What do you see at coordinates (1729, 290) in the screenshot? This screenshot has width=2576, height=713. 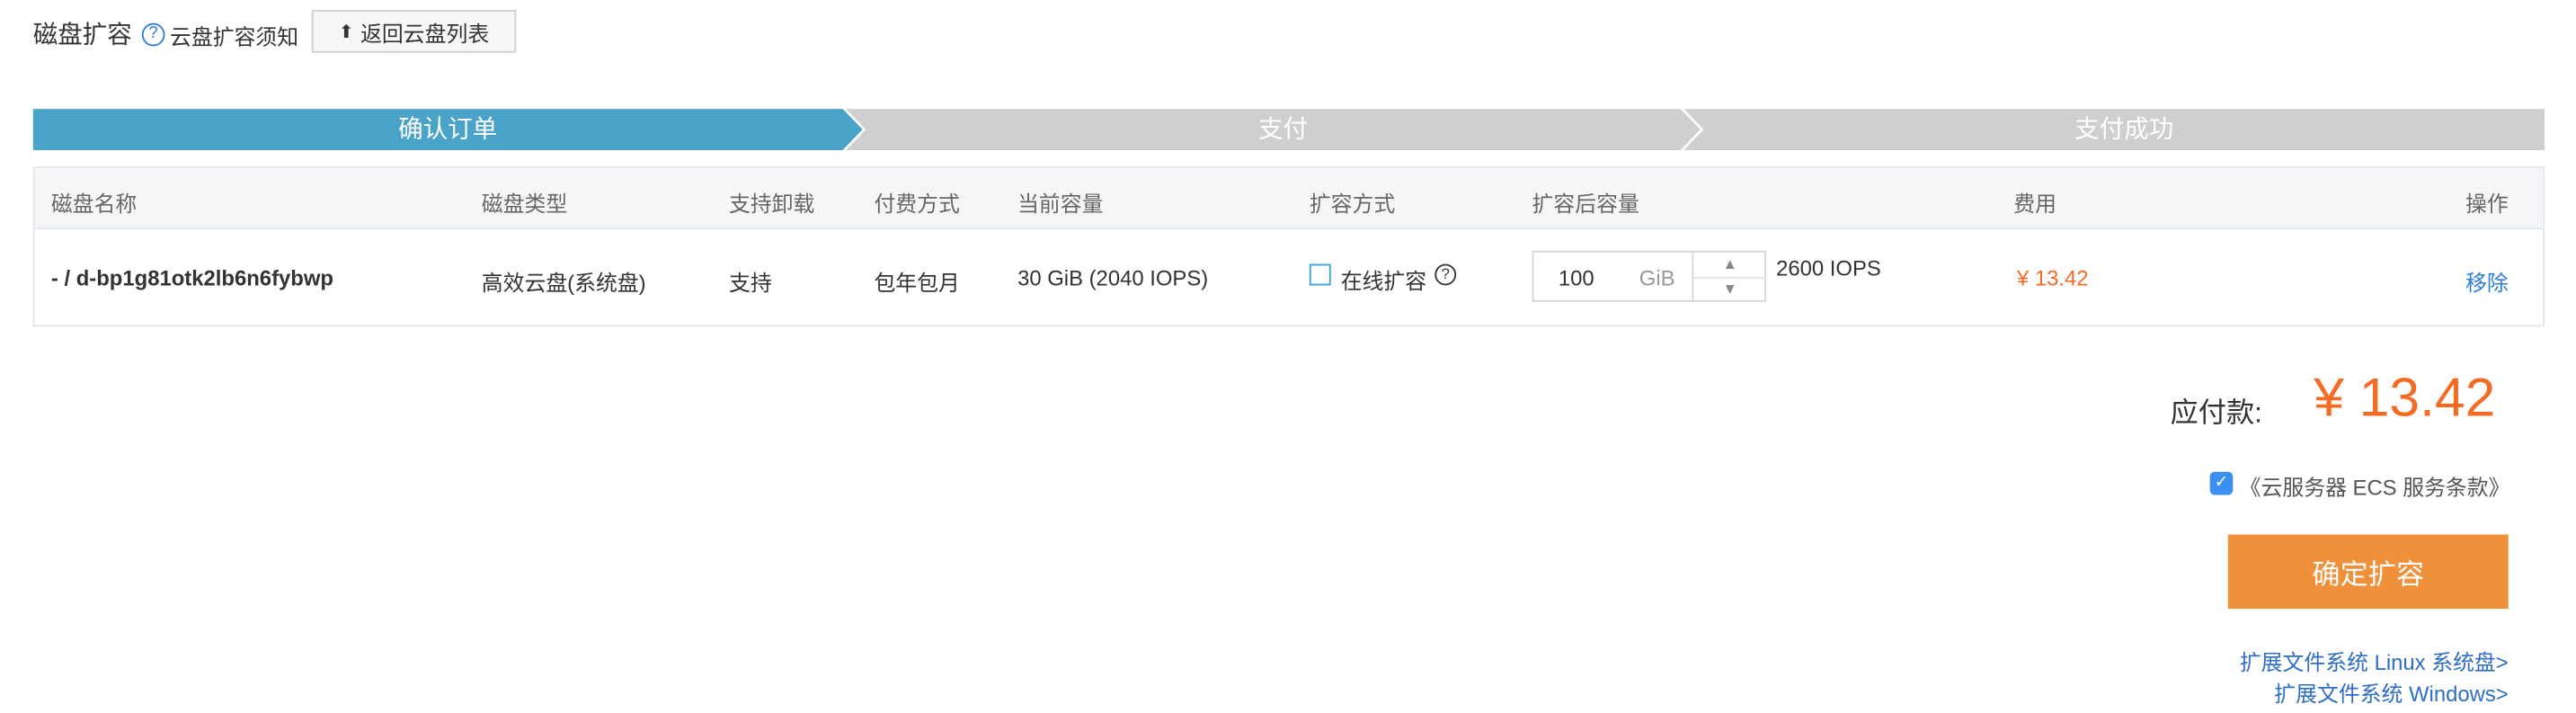 I see `decrement-icon: ▼` at bounding box center [1729, 290].